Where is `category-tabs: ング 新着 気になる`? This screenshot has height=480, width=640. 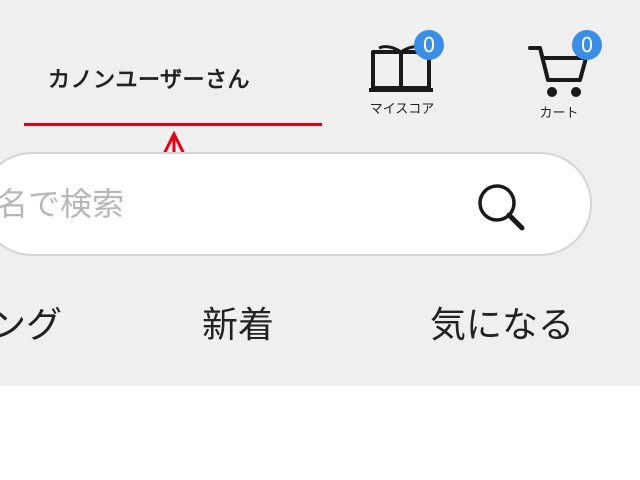 category-tabs: ング 新着 気になる is located at coordinates (320, 326).